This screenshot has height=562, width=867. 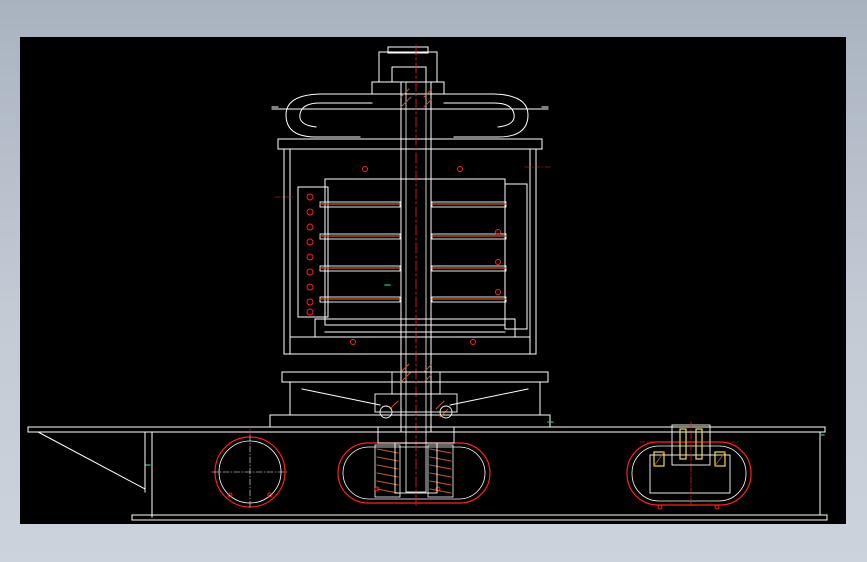 I want to click on rotor-blades, so click(x=413, y=252).